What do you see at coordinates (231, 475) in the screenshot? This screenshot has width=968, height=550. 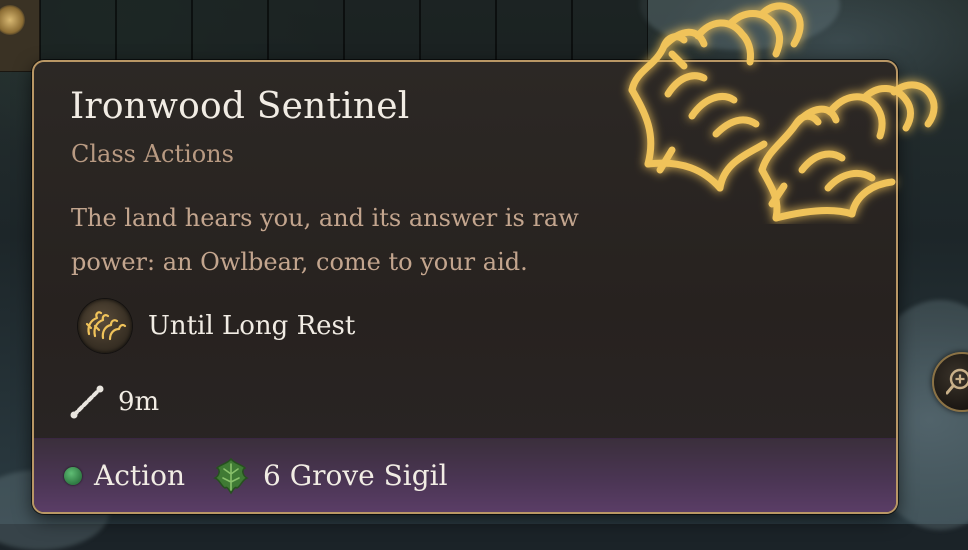 I see `grove-leaf-icon` at bounding box center [231, 475].